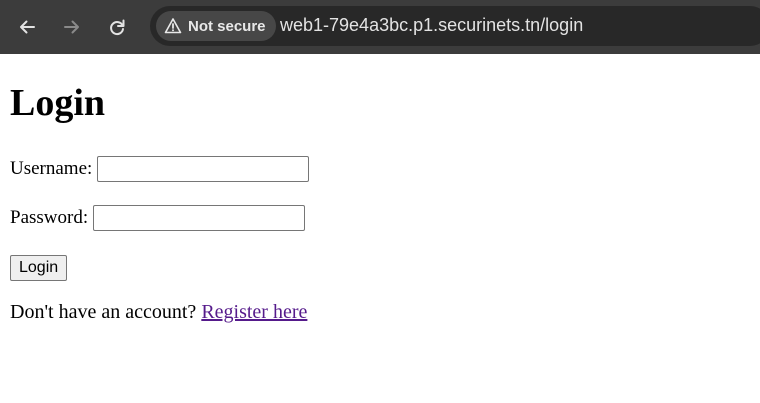 The height and width of the screenshot is (403, 760). Describe the element at coordinates (51, 168) in the screenshot. I see `username-label: Username:` at that location.